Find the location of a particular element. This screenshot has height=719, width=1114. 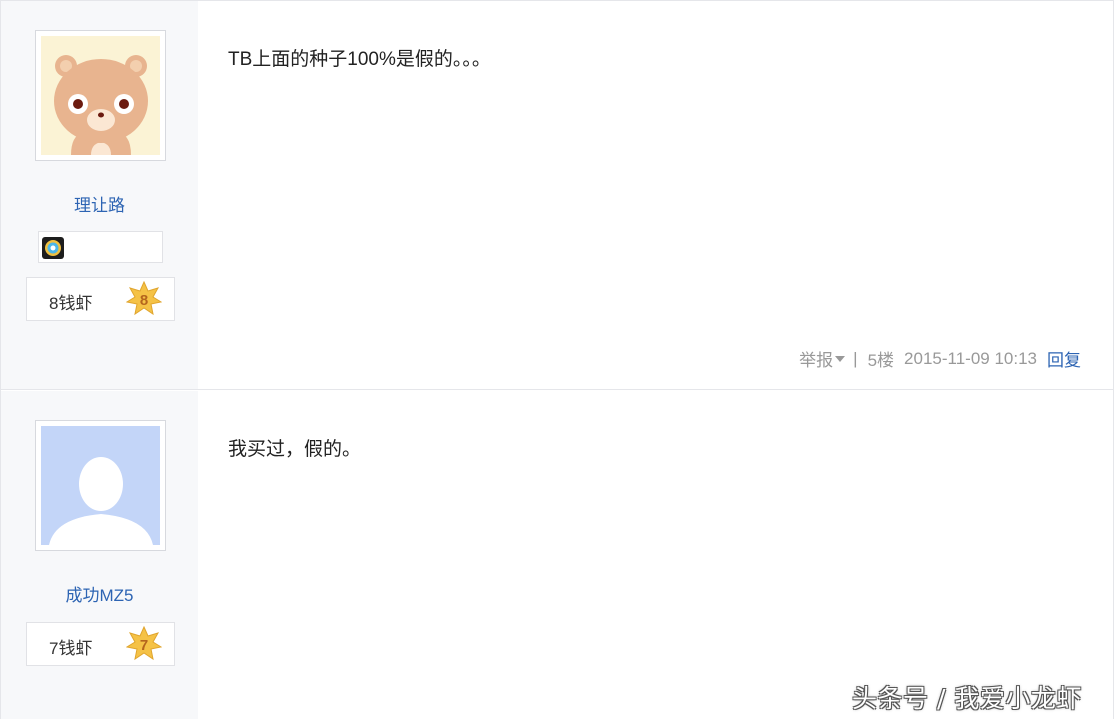

author-name: 理让路 is located at coordinates (99, 203).